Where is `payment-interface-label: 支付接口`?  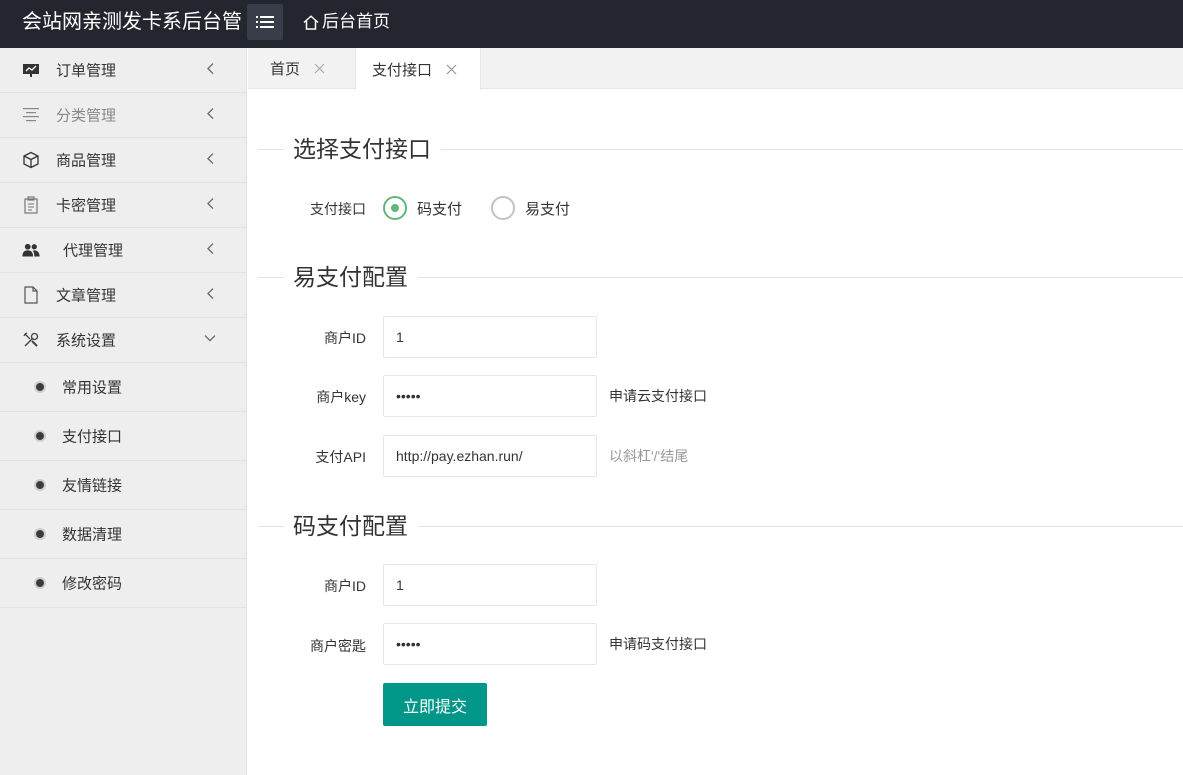 payment-interface-label: 支付接口 is located at coordinates (338, 209).